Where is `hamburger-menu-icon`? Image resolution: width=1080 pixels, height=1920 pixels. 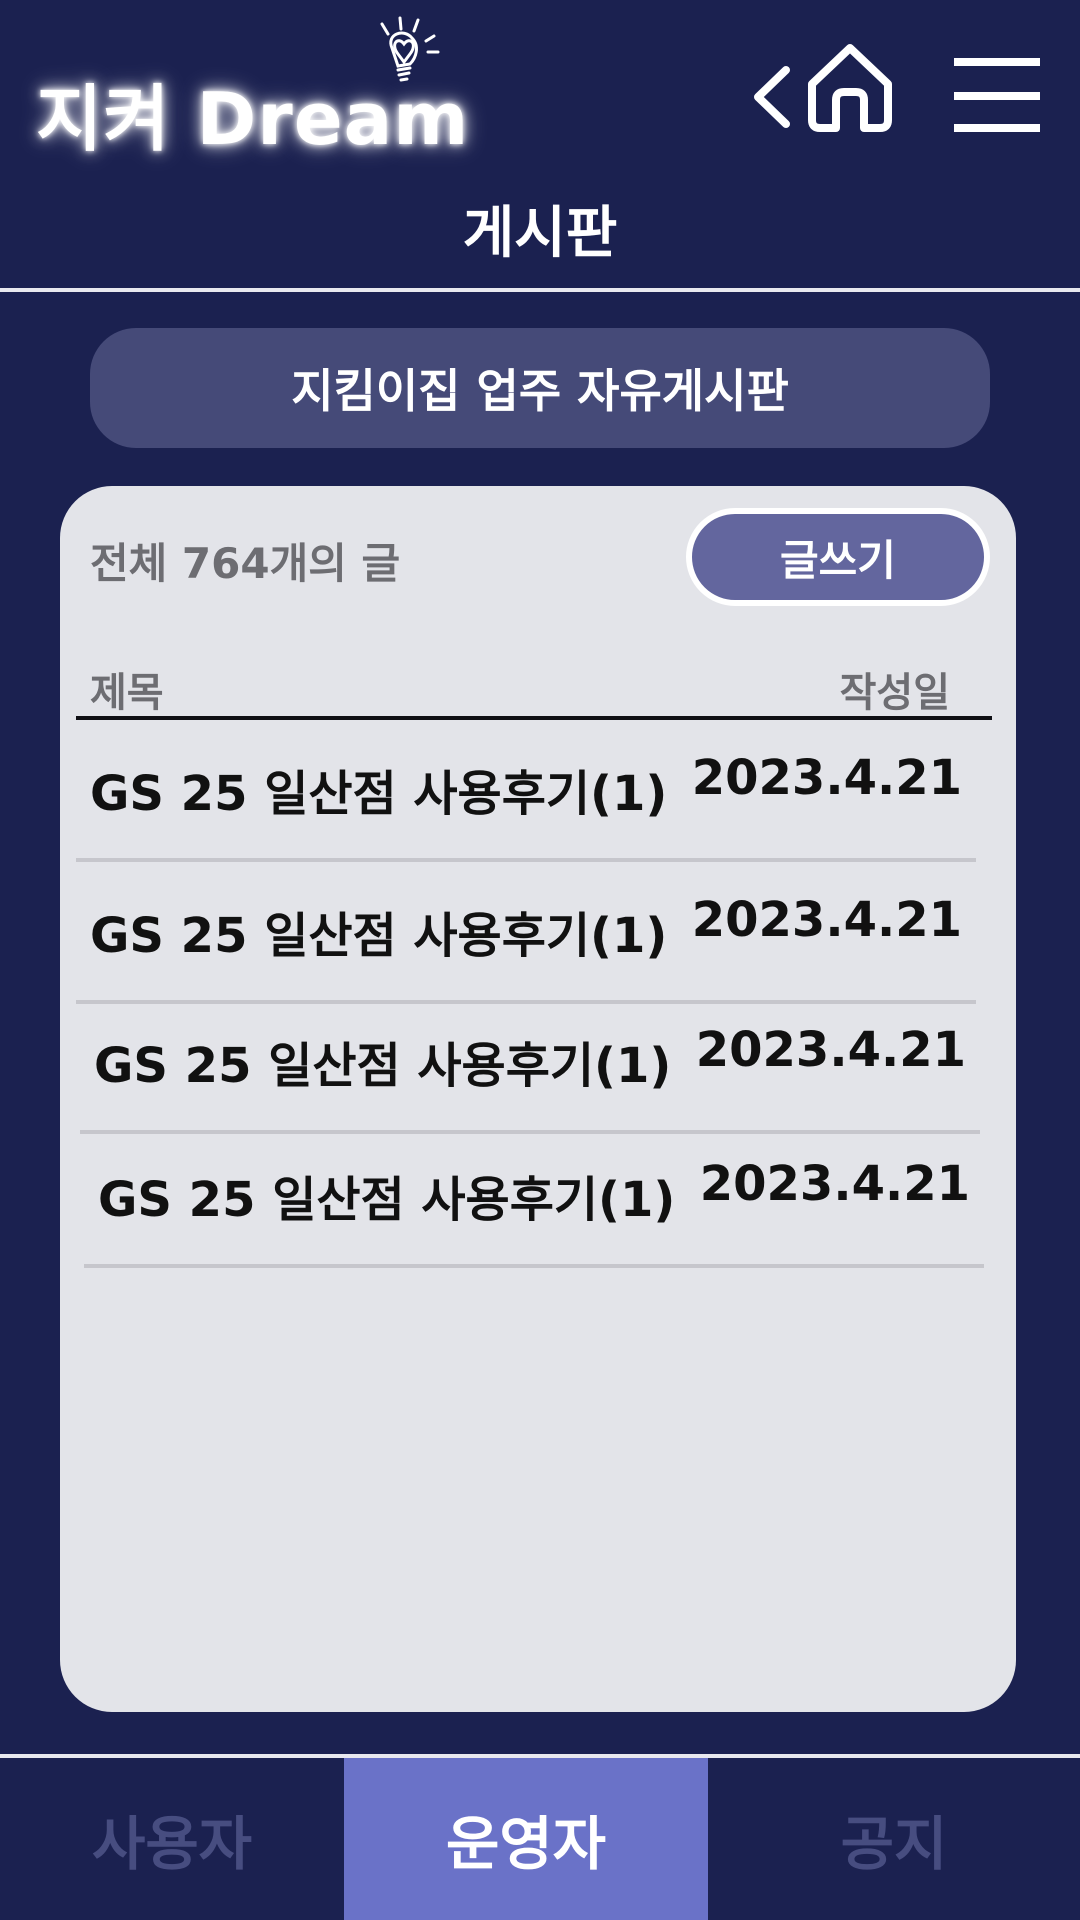
hamburger-menu-icon is located at coordinates (997, 95).